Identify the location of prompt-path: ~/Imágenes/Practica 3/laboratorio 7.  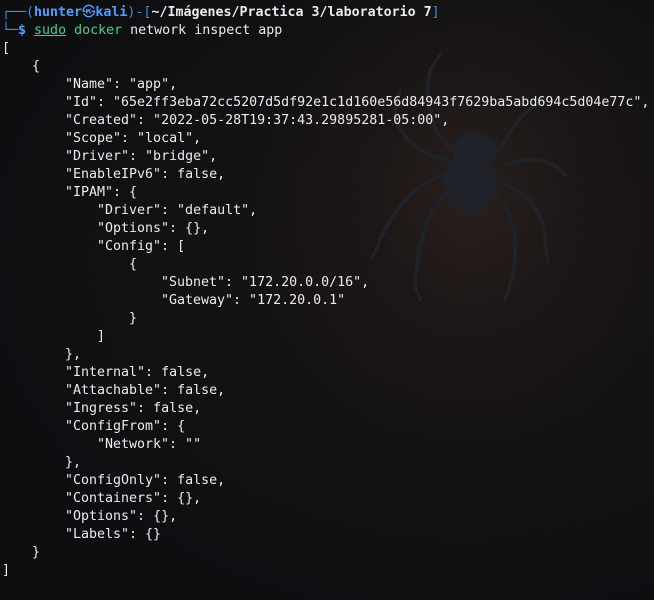
(291, 12).